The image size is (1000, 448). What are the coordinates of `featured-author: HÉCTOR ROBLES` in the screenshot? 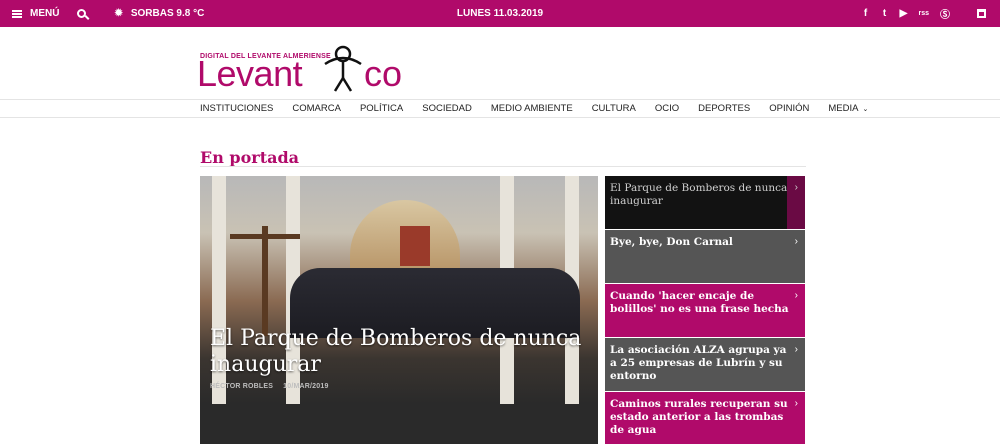 It's located at (241, 386).